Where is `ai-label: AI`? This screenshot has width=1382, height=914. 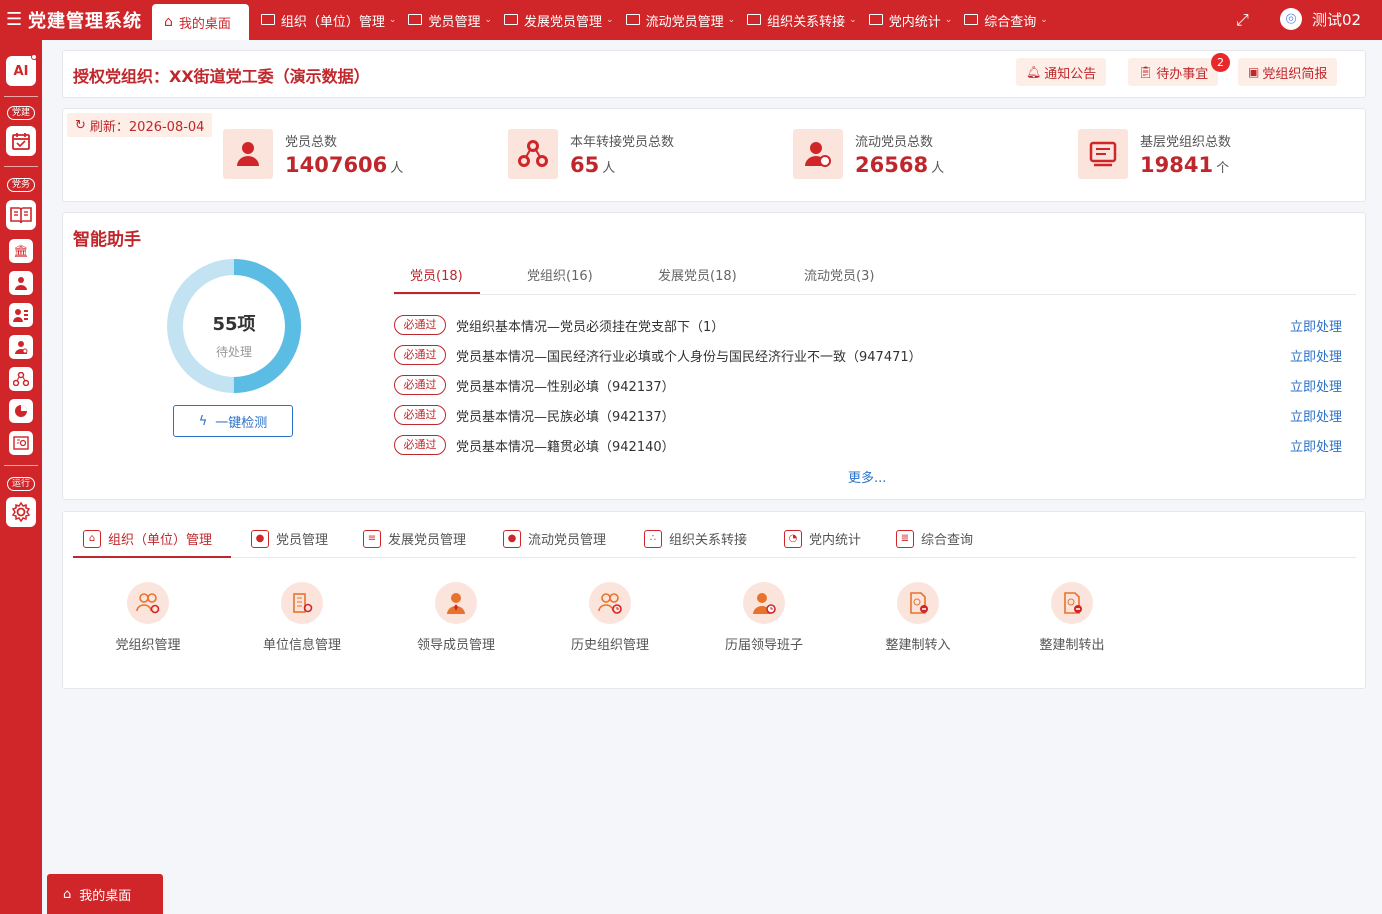 ai-label: AI is located at coordinates (21, 71).